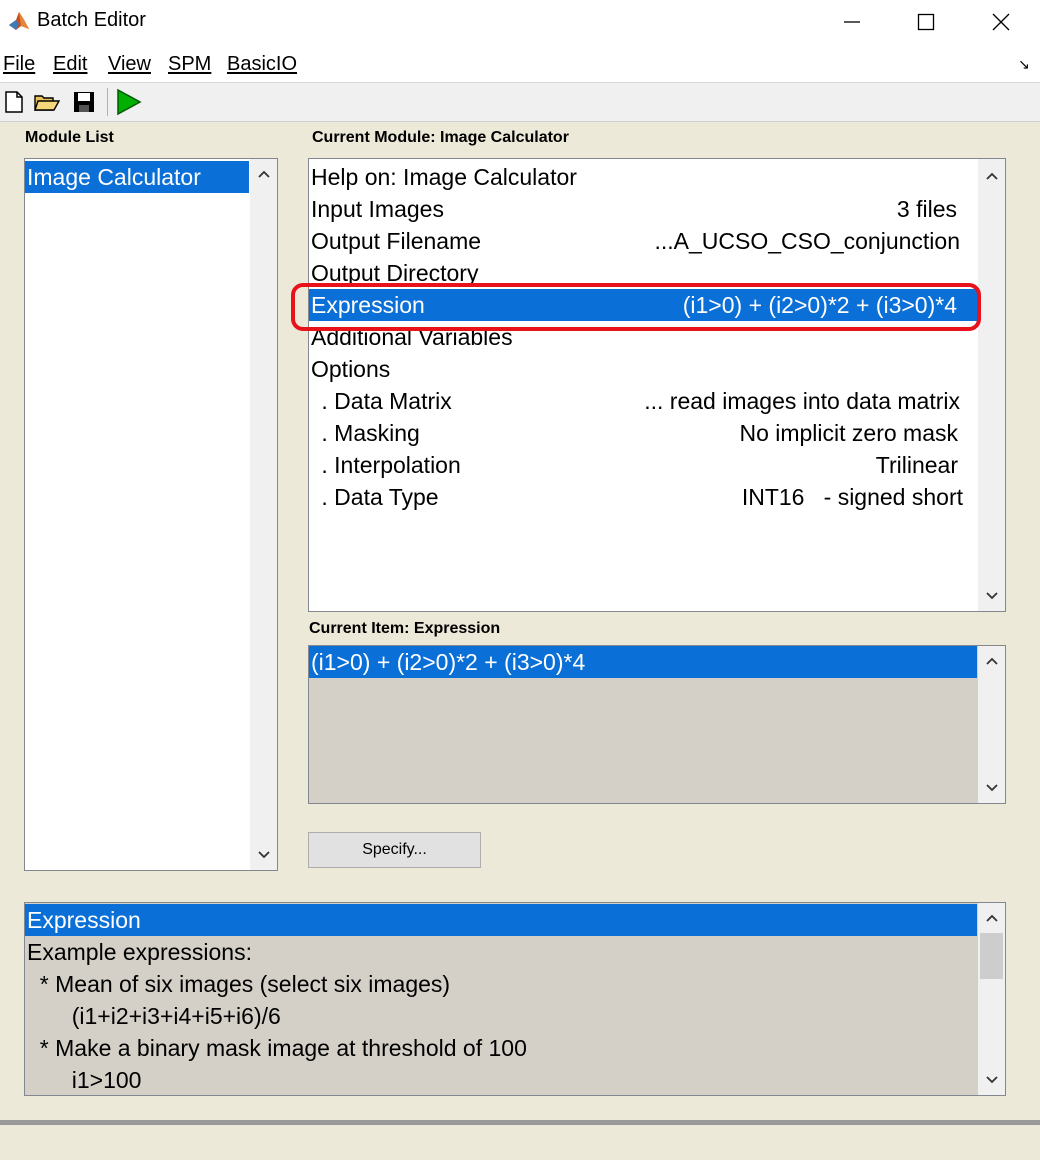 The height and width of the screenshot is (1160, 1040). Describe the element at coordinates (520, 1122) in the screenshot. I see `window-bottom-edge` at that location.